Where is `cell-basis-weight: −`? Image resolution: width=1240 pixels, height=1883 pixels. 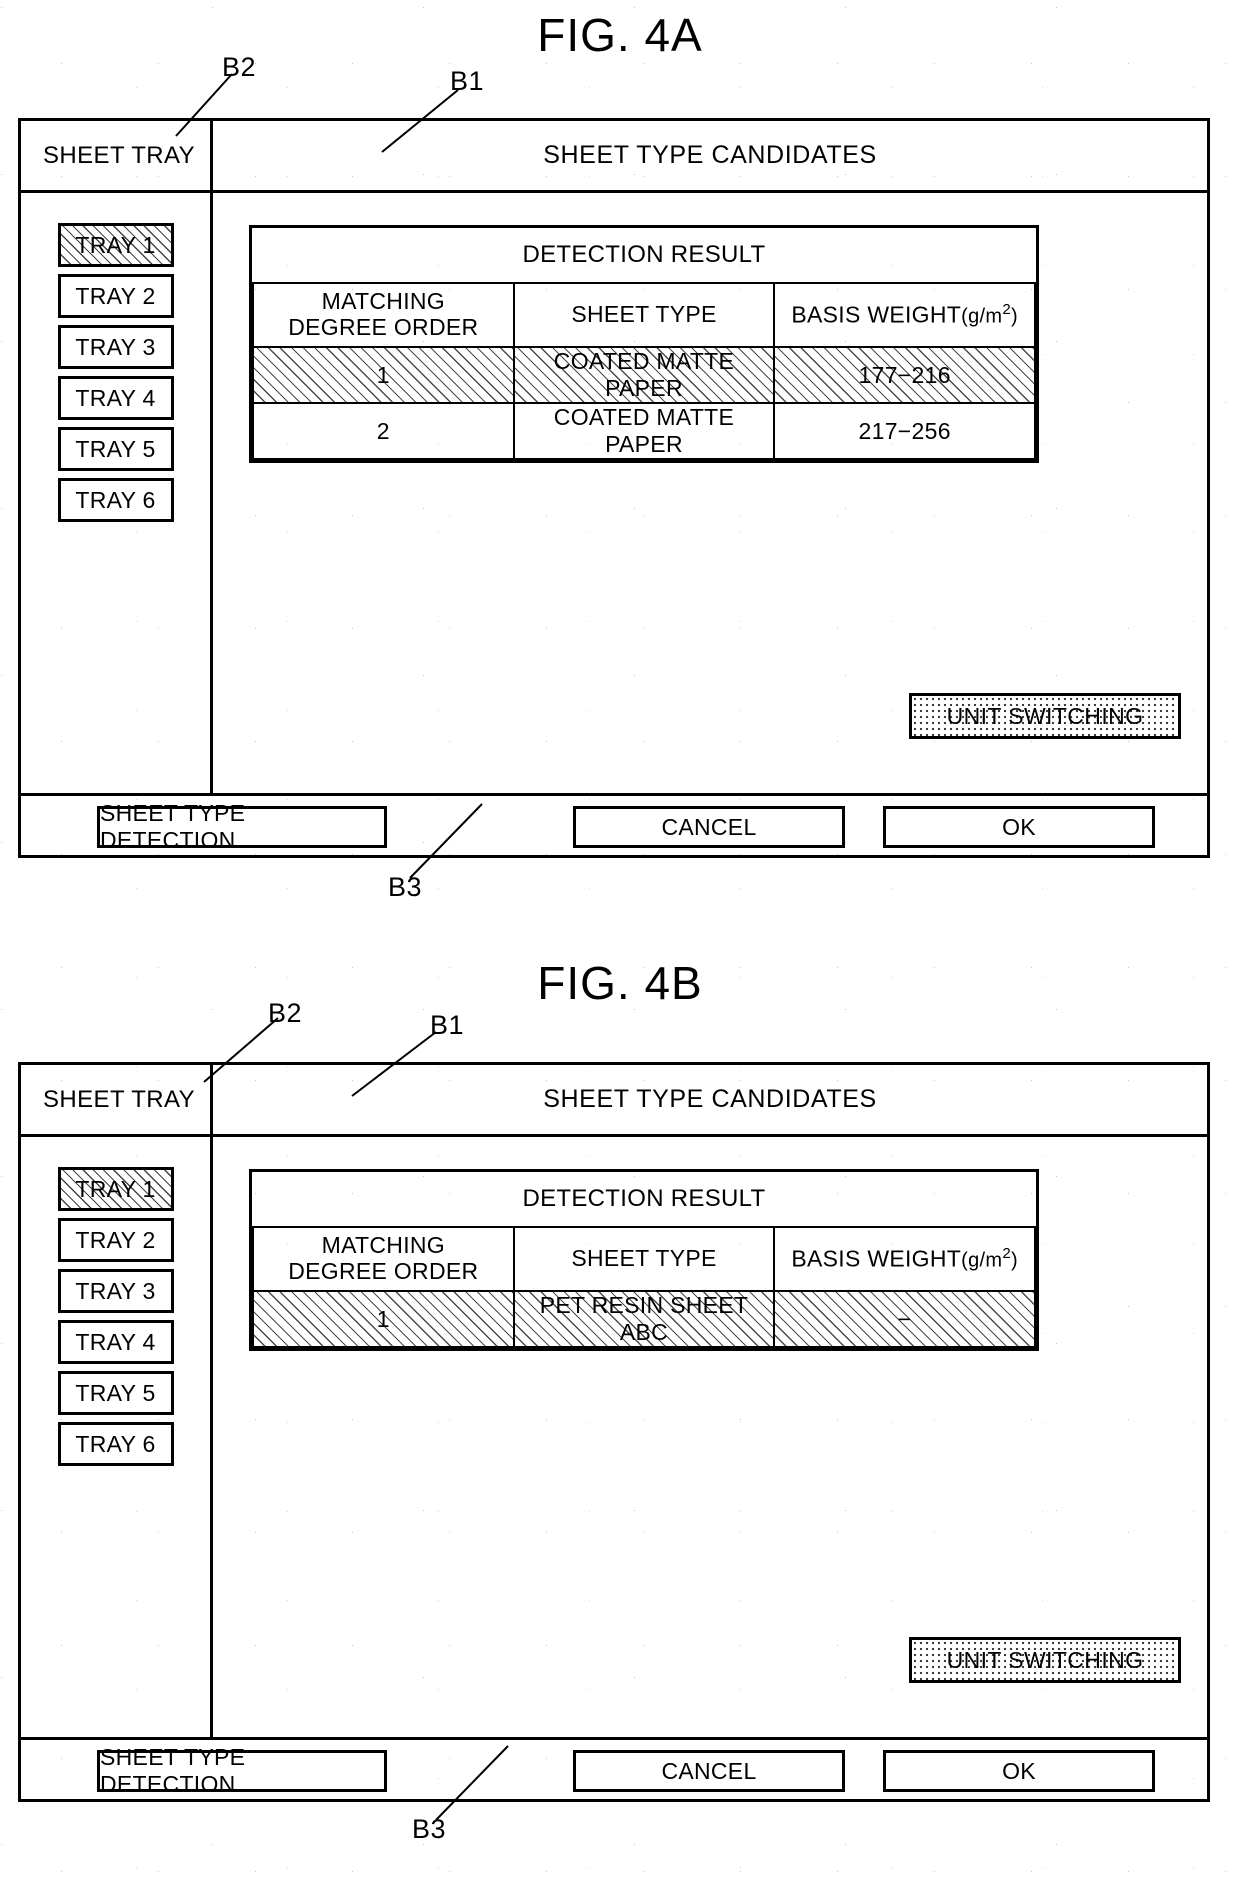 cell-basis-weight: − is located at coordinates (904, 1319).